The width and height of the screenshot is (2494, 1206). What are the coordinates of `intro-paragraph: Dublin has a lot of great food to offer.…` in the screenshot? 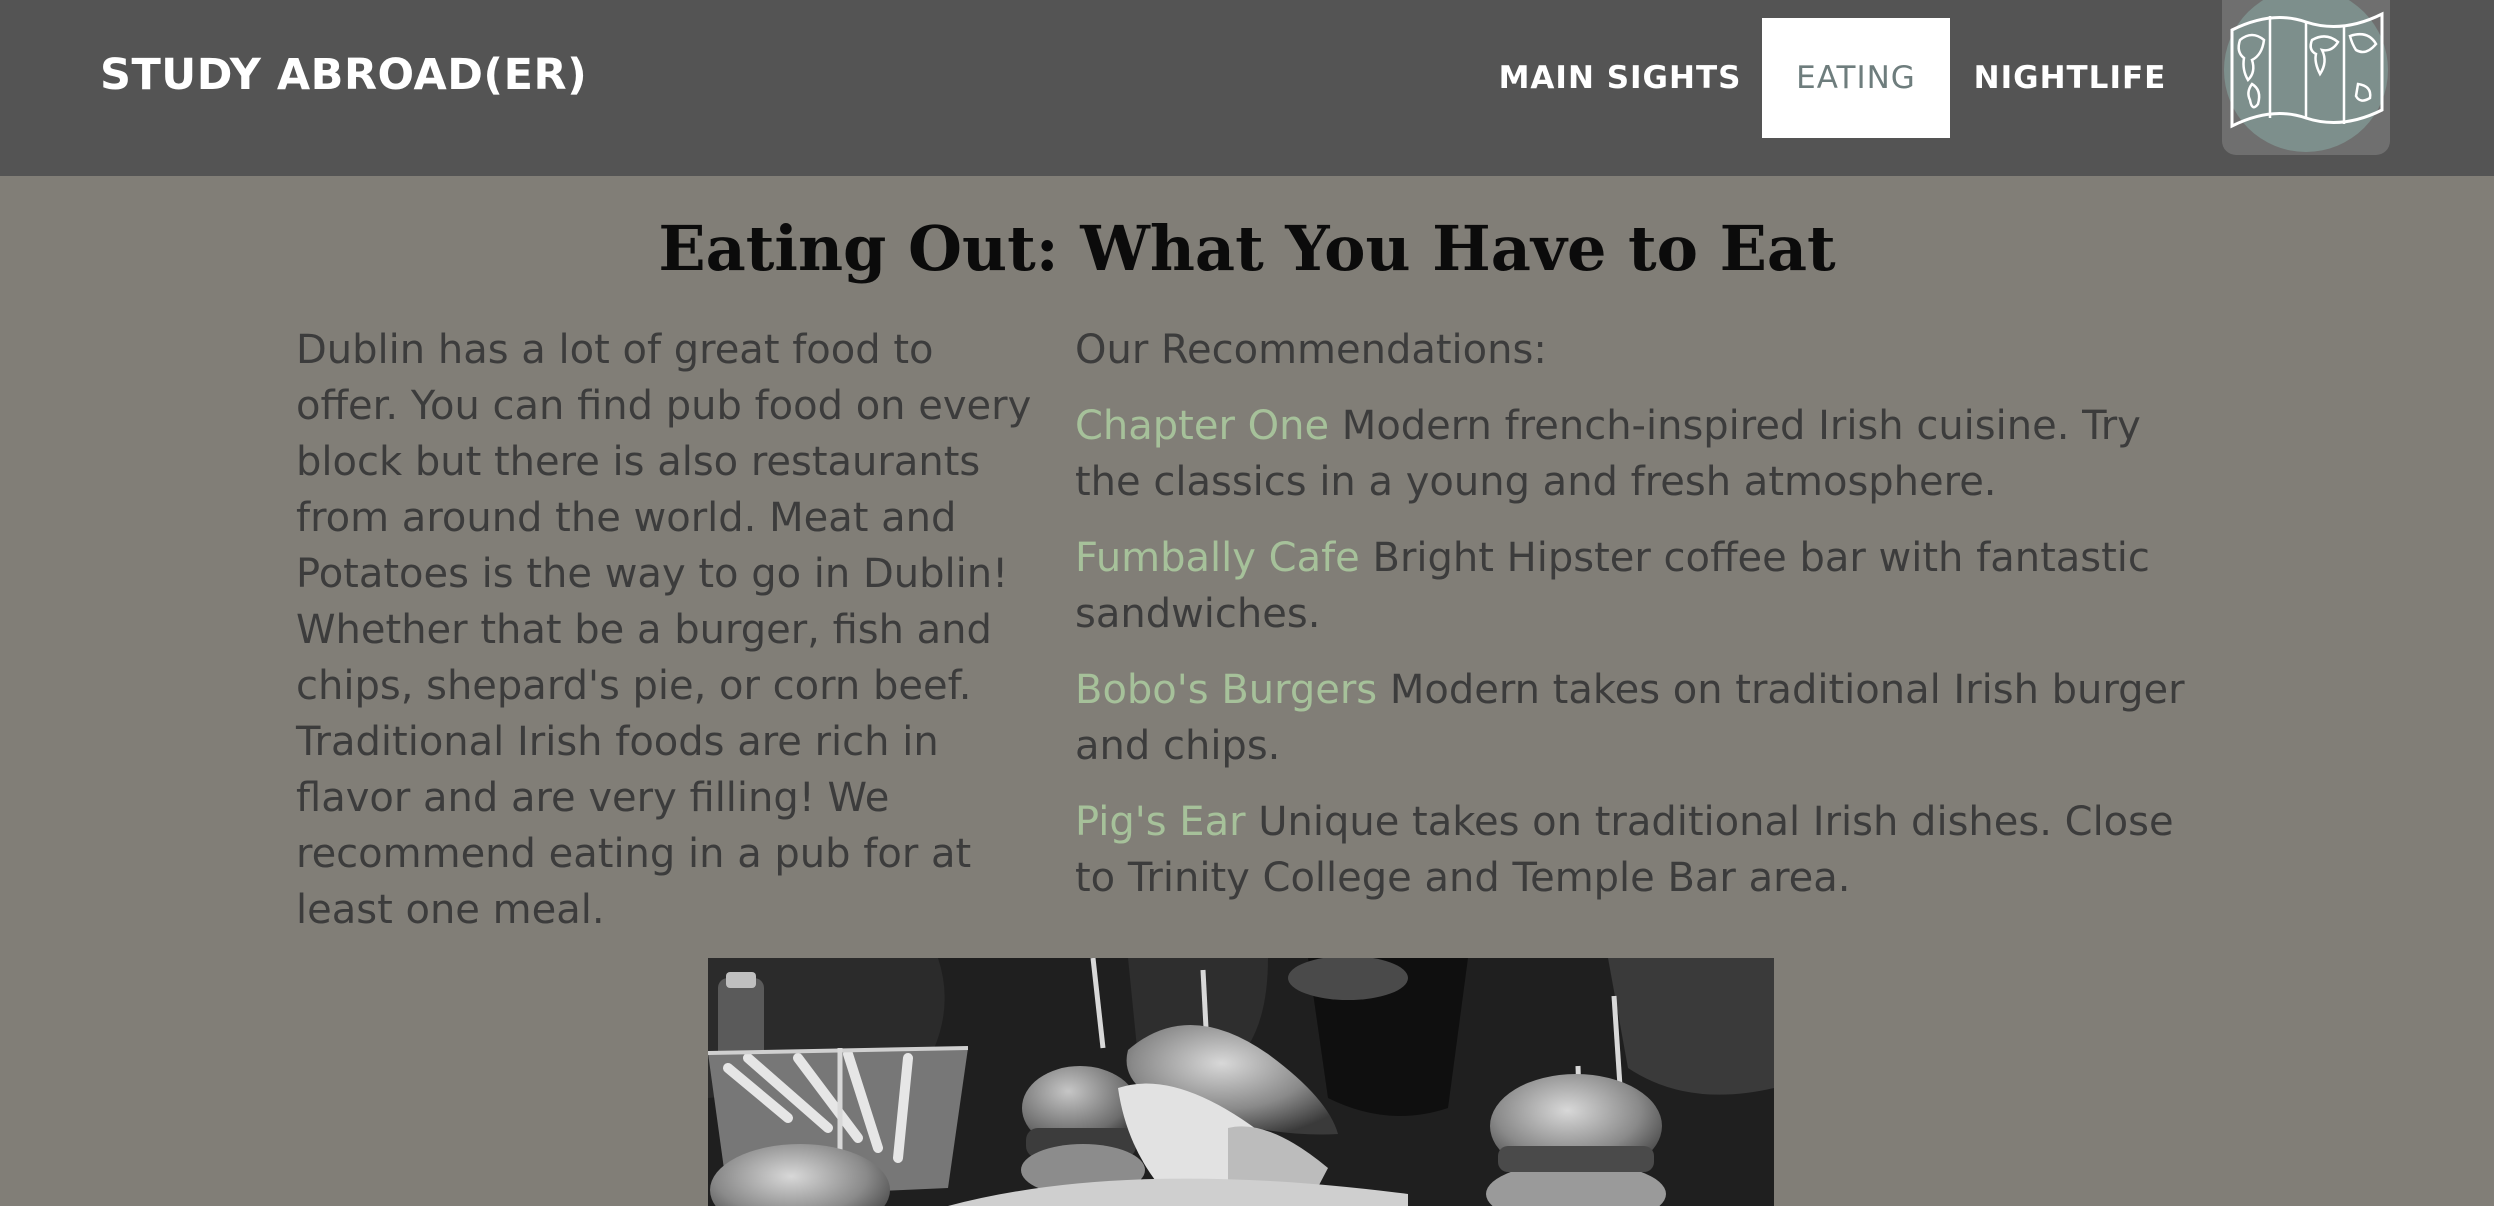 It's located at (664, 630).